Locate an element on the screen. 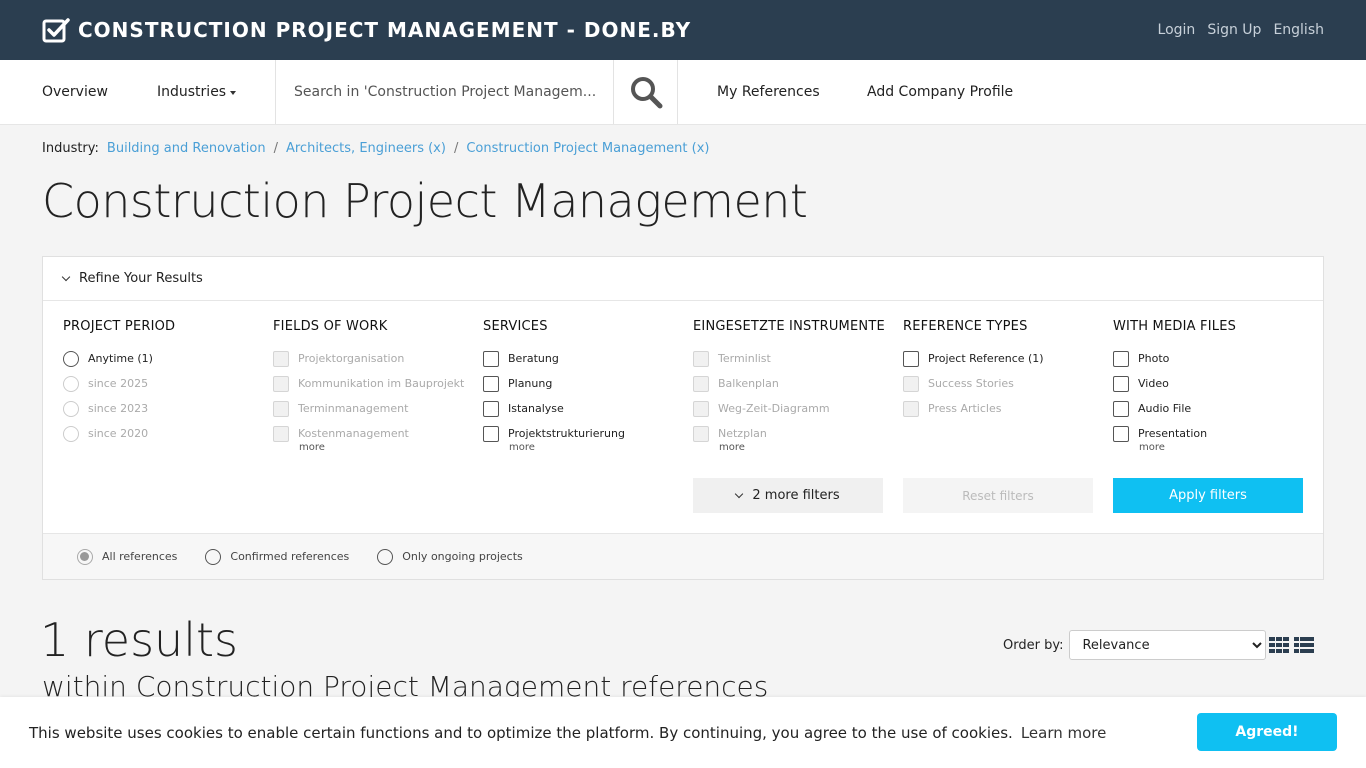 The height and width of the screenshot is (768, 1366). service-option: Beratung is located at coordinates (583, 358).